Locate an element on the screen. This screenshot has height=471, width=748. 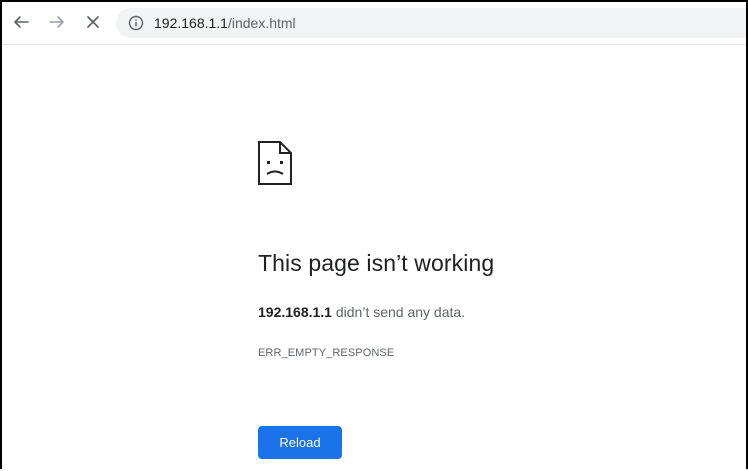
address-bar: 192.168.1.1/index.html is located at coordinates (431, 23).